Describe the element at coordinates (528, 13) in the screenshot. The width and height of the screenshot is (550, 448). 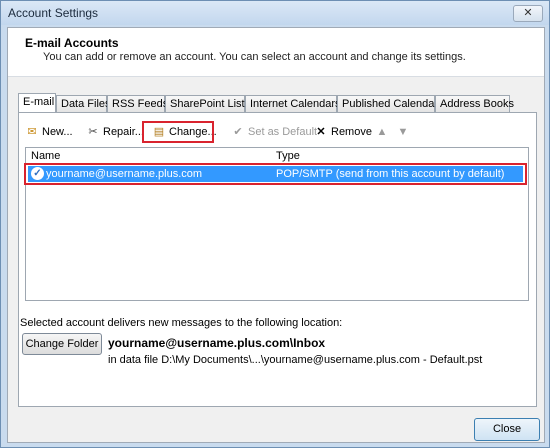
I see `close-icon: ✕` at that location.